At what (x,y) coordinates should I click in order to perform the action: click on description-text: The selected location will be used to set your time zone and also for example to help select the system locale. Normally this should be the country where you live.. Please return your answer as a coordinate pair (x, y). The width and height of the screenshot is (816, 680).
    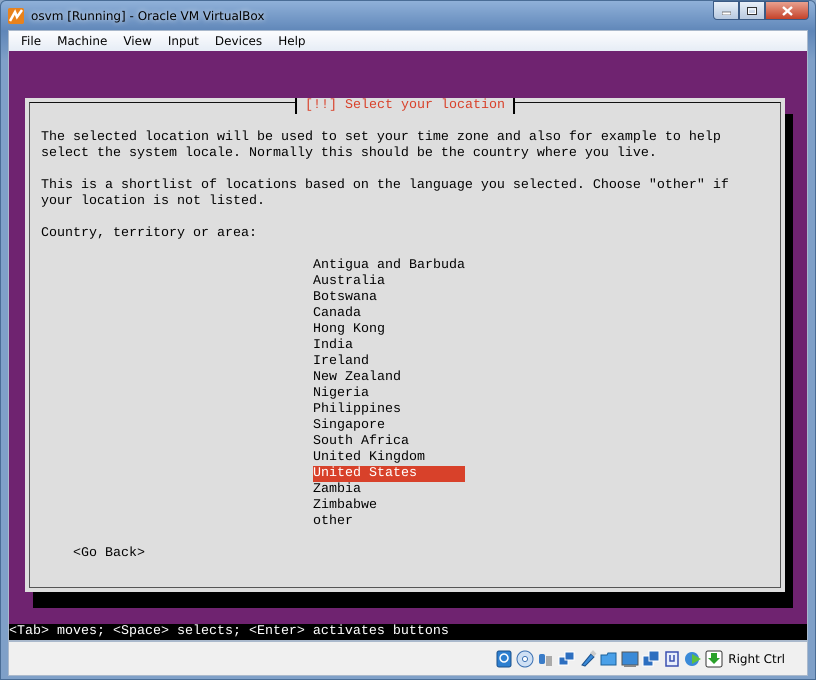
    Looking at the image, I should click on (381, 146).